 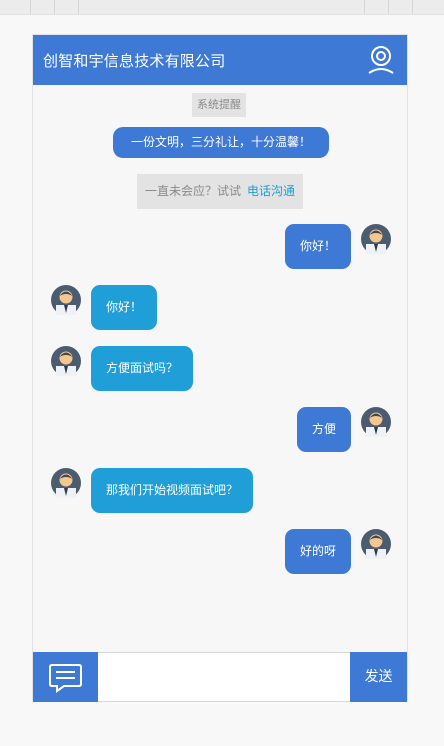 What do you see at coordinates (224, 677) in the screenshot?
I see `message-input` at bounding box center [224, 677].